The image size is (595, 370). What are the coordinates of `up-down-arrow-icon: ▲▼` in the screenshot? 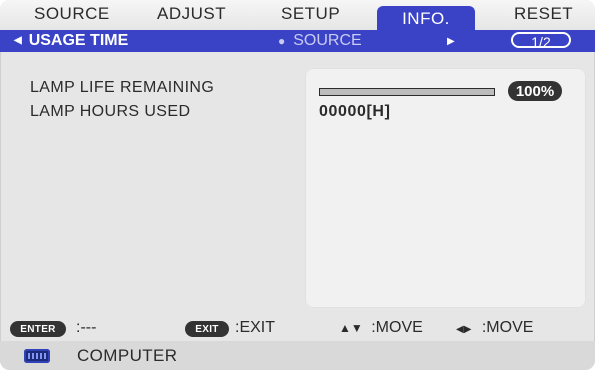 It's located at (351, 328).